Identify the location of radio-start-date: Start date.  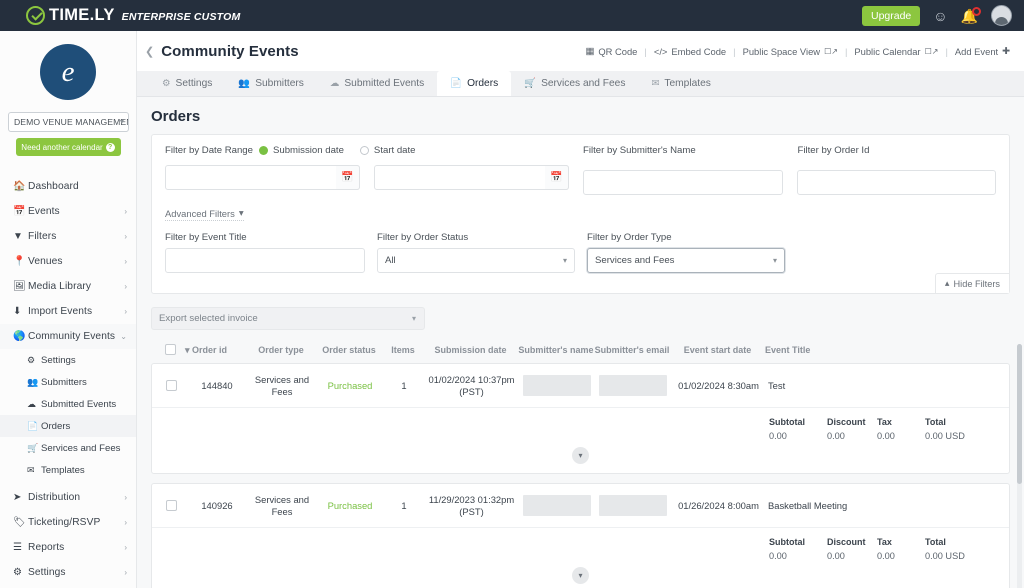
(387, 150).